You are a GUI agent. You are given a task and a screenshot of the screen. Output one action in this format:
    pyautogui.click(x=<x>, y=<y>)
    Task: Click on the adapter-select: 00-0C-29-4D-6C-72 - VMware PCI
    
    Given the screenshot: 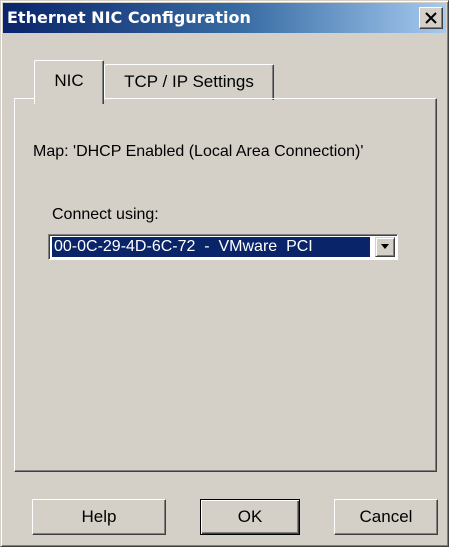 What is the action you would take?
    pyautogui.click(x=223, y=247)
    